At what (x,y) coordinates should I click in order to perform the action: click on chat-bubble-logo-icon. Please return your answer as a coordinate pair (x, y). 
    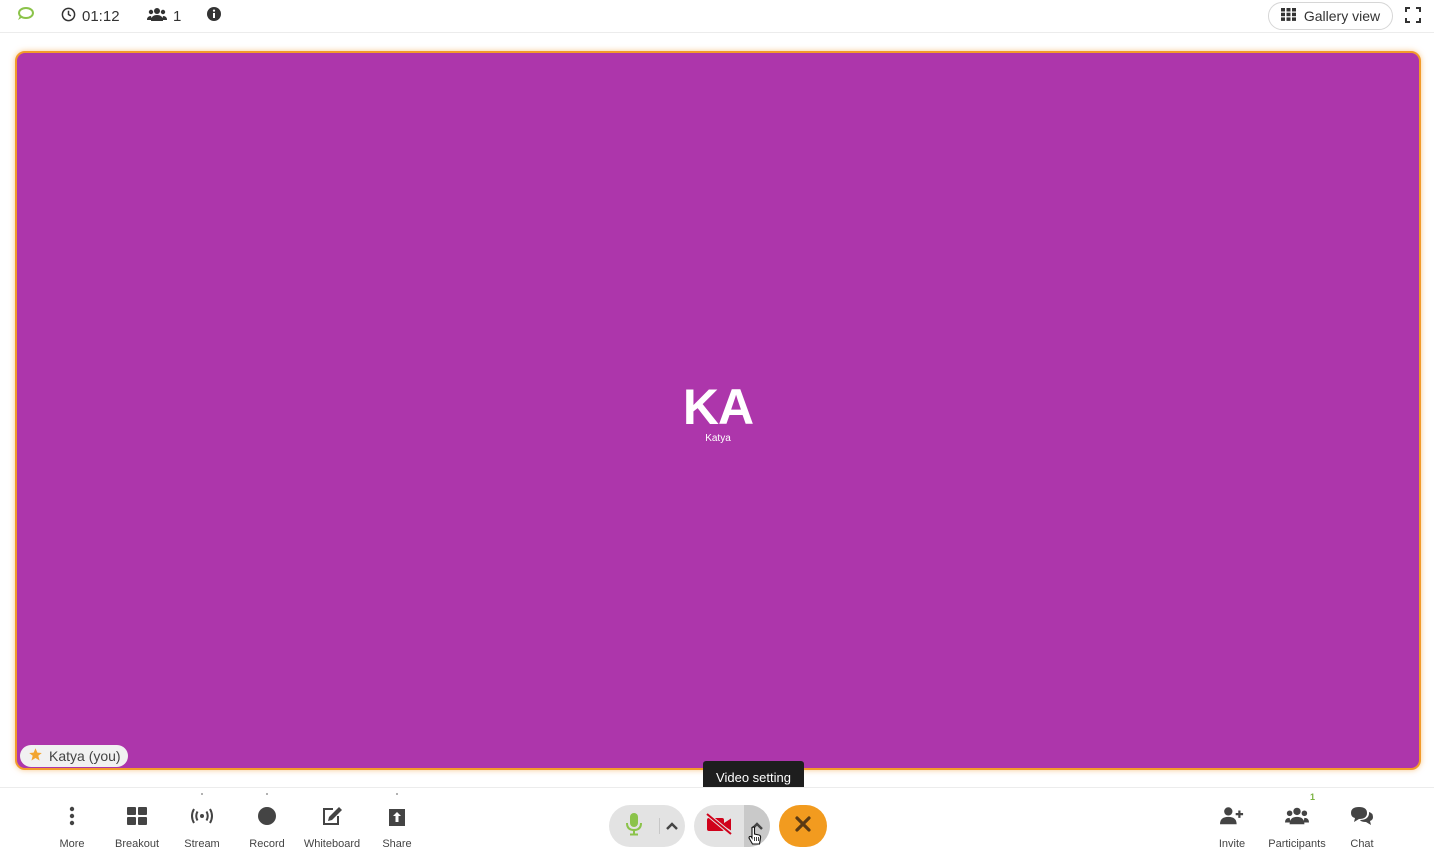
    Looking at the image, I should click on (25, 16).